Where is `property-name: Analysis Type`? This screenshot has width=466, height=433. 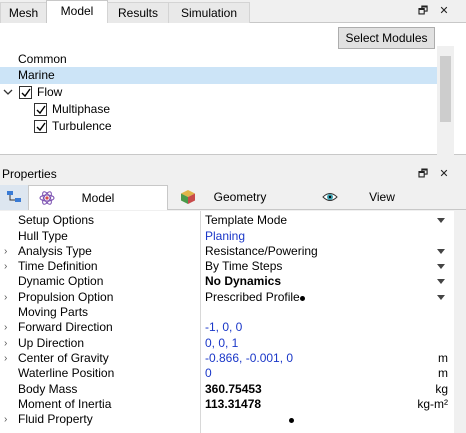
property-name: Analysis Type is located at coordinates (55, 250).